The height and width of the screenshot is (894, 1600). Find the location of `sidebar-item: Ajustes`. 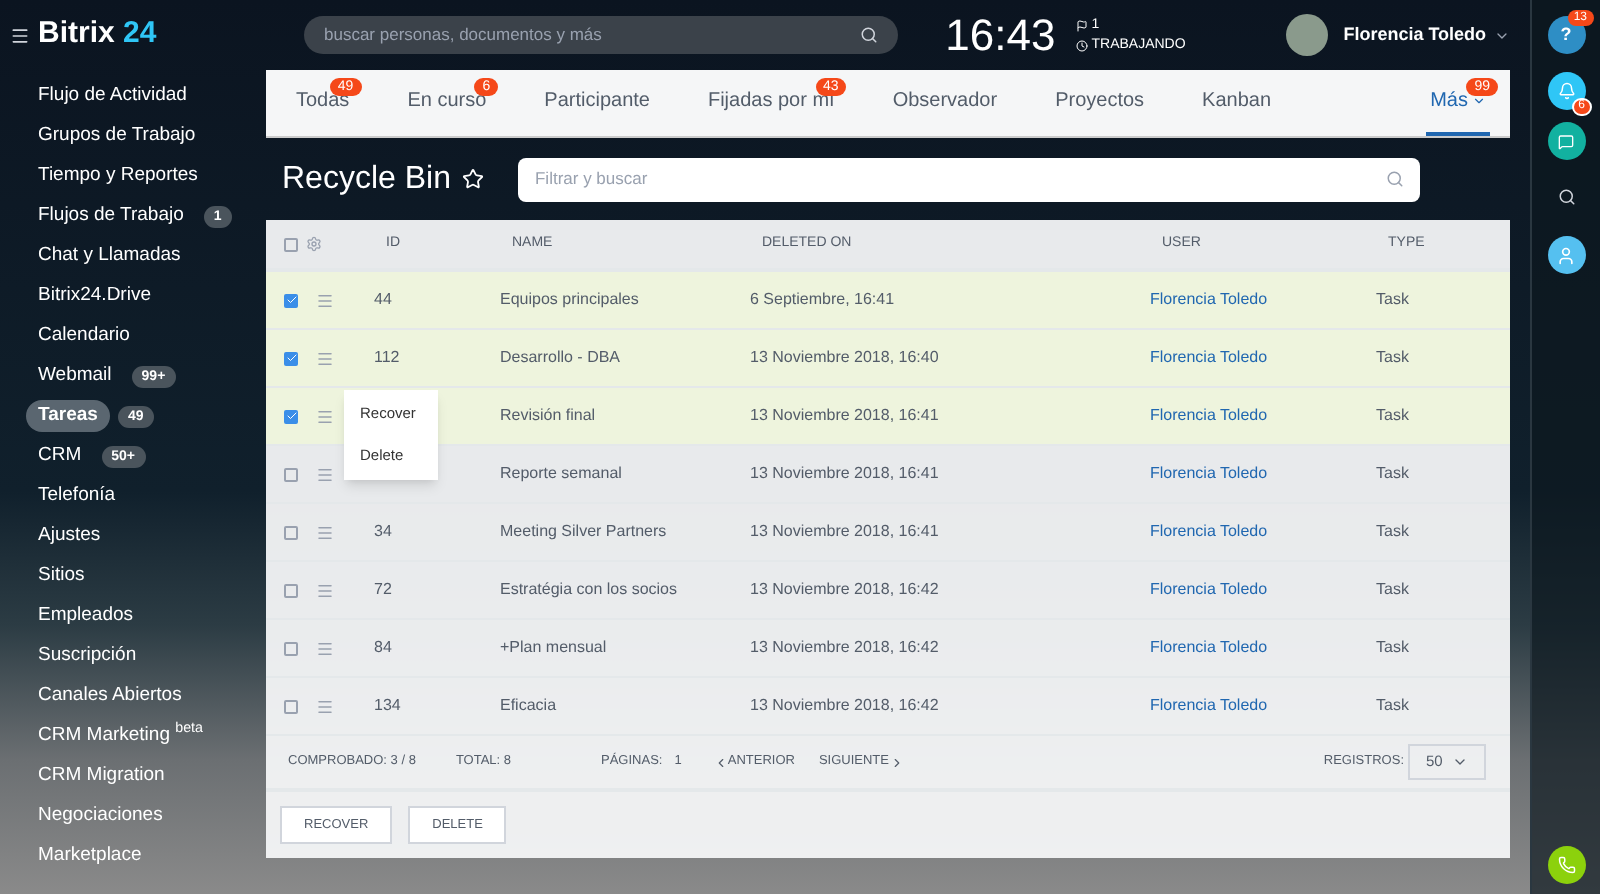

sidebar-item: Ajustes is located at coordinates (69, 536).